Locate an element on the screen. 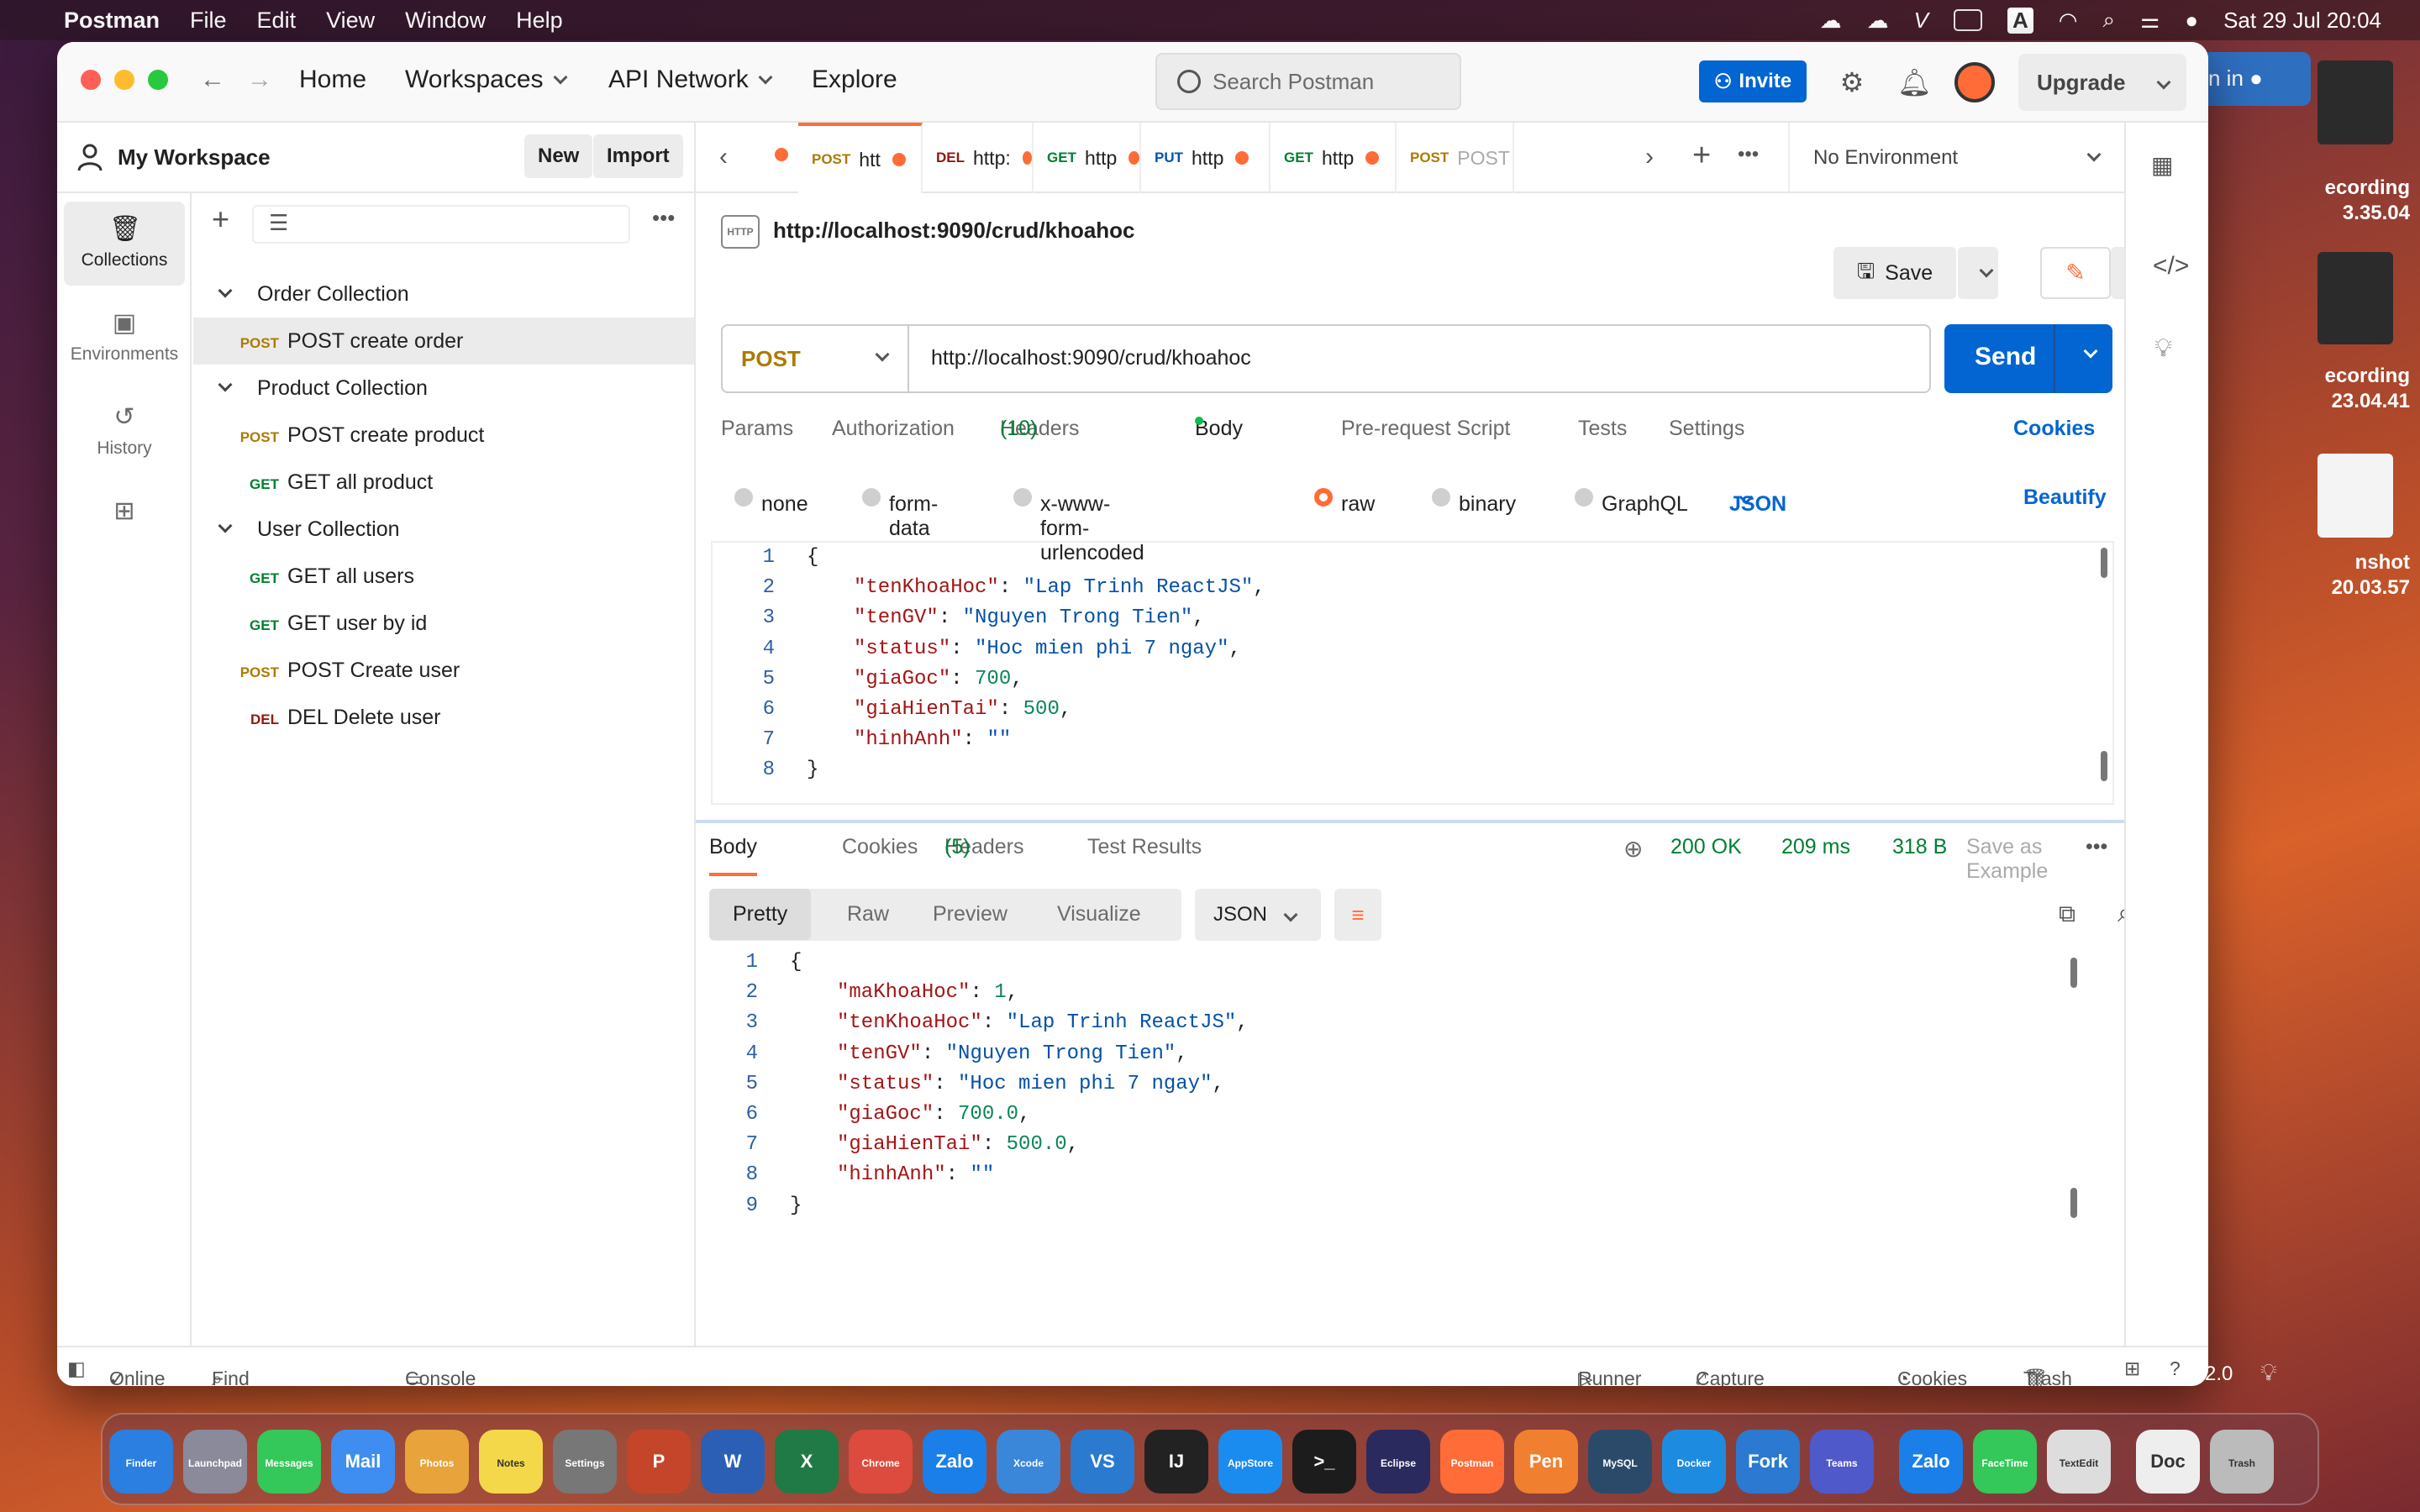 This screenshot has height=1512, width=2420. request-item: GET GET all product is located at coordinates (443, 482).